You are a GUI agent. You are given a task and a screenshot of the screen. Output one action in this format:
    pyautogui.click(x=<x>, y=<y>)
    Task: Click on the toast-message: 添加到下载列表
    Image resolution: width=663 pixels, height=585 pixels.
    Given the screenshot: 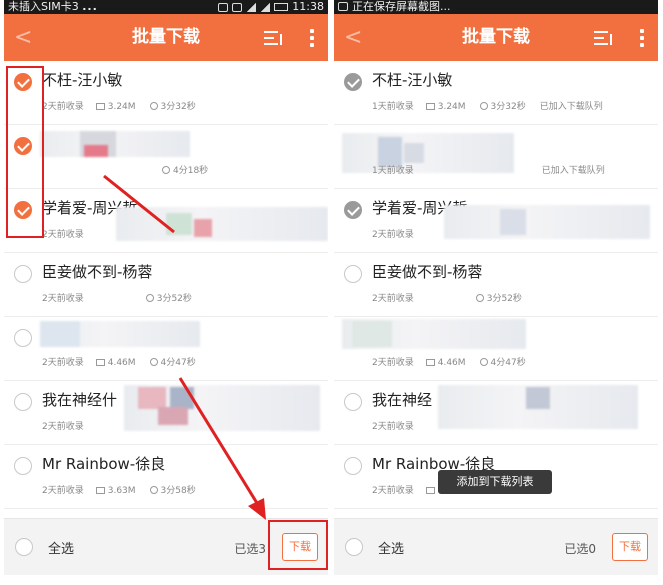 What is the action you would take?
    pyautogui.click(x=495, y=482)
    